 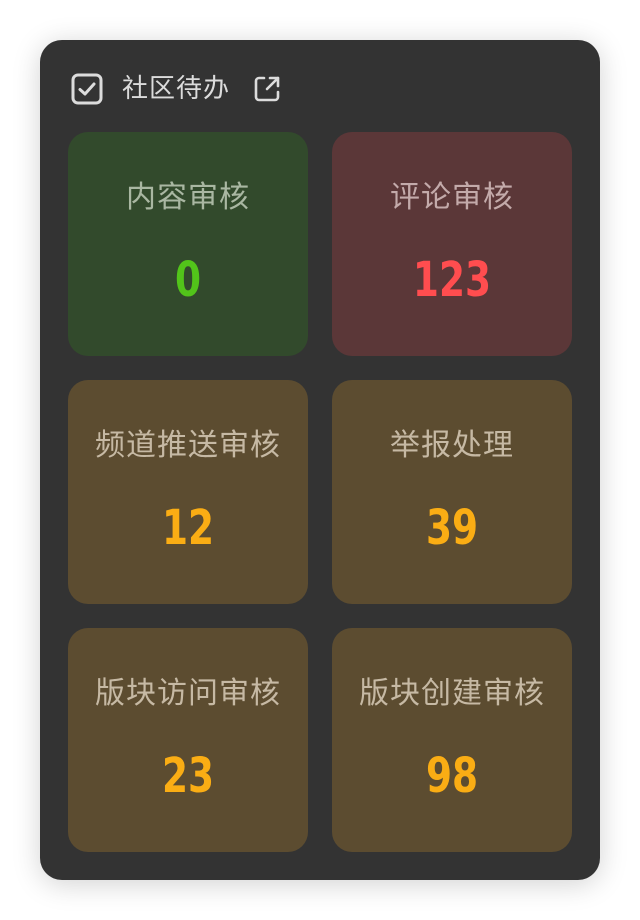 What do you see at coordinates (188, 693) in the screenshot?
I see `card-label: 版块访问审核` at bounding box center [188, 693].